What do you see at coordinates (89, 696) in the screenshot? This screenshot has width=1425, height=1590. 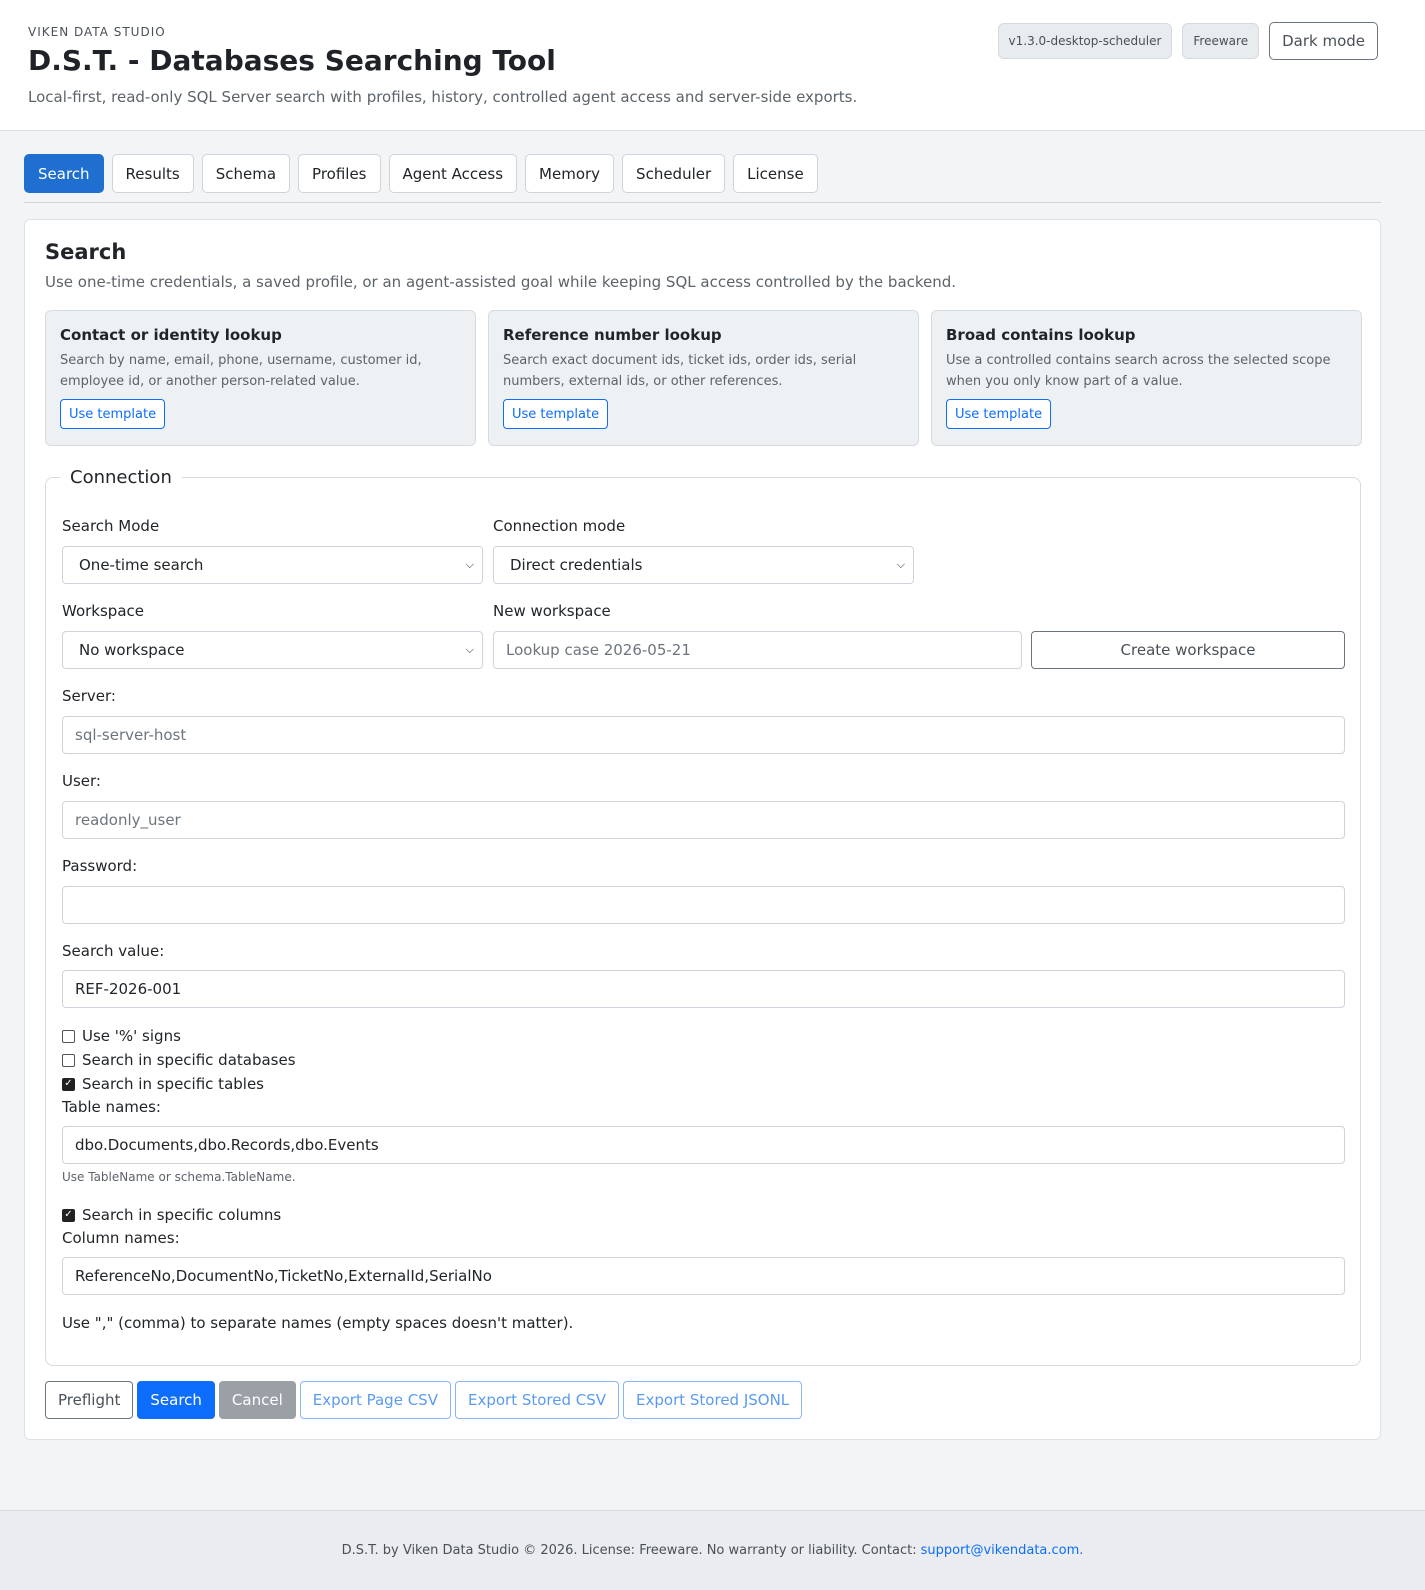 I see `server-label: Server:` at bounding box center [89, 696].